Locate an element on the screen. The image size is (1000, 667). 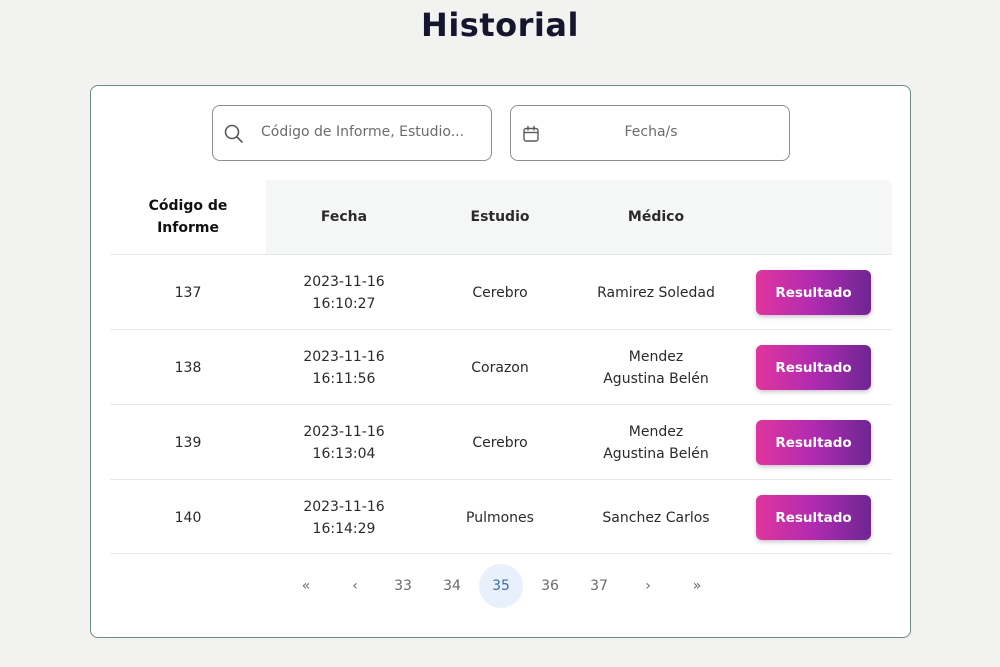
next-page-button: › is located at coordinates (648, 586).